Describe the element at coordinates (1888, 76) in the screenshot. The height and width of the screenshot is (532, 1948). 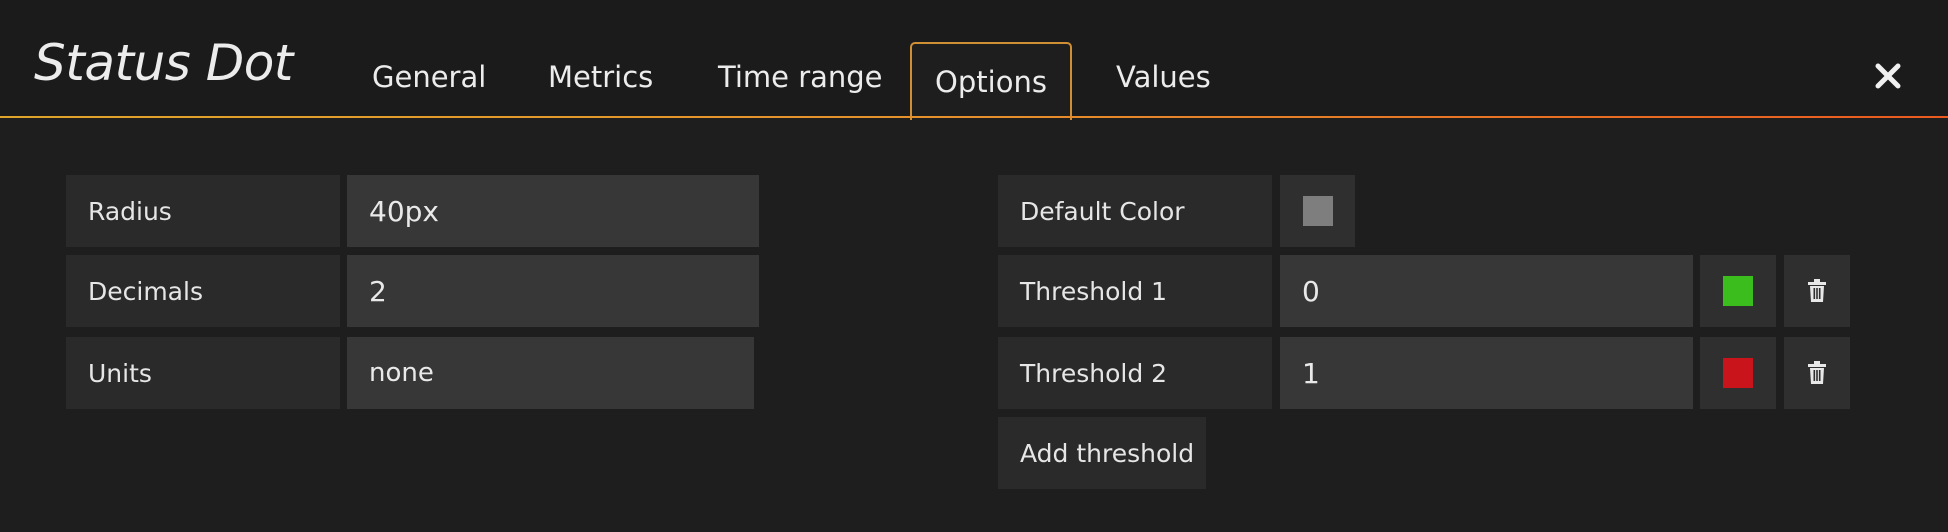
I see `close-icon` at that location.